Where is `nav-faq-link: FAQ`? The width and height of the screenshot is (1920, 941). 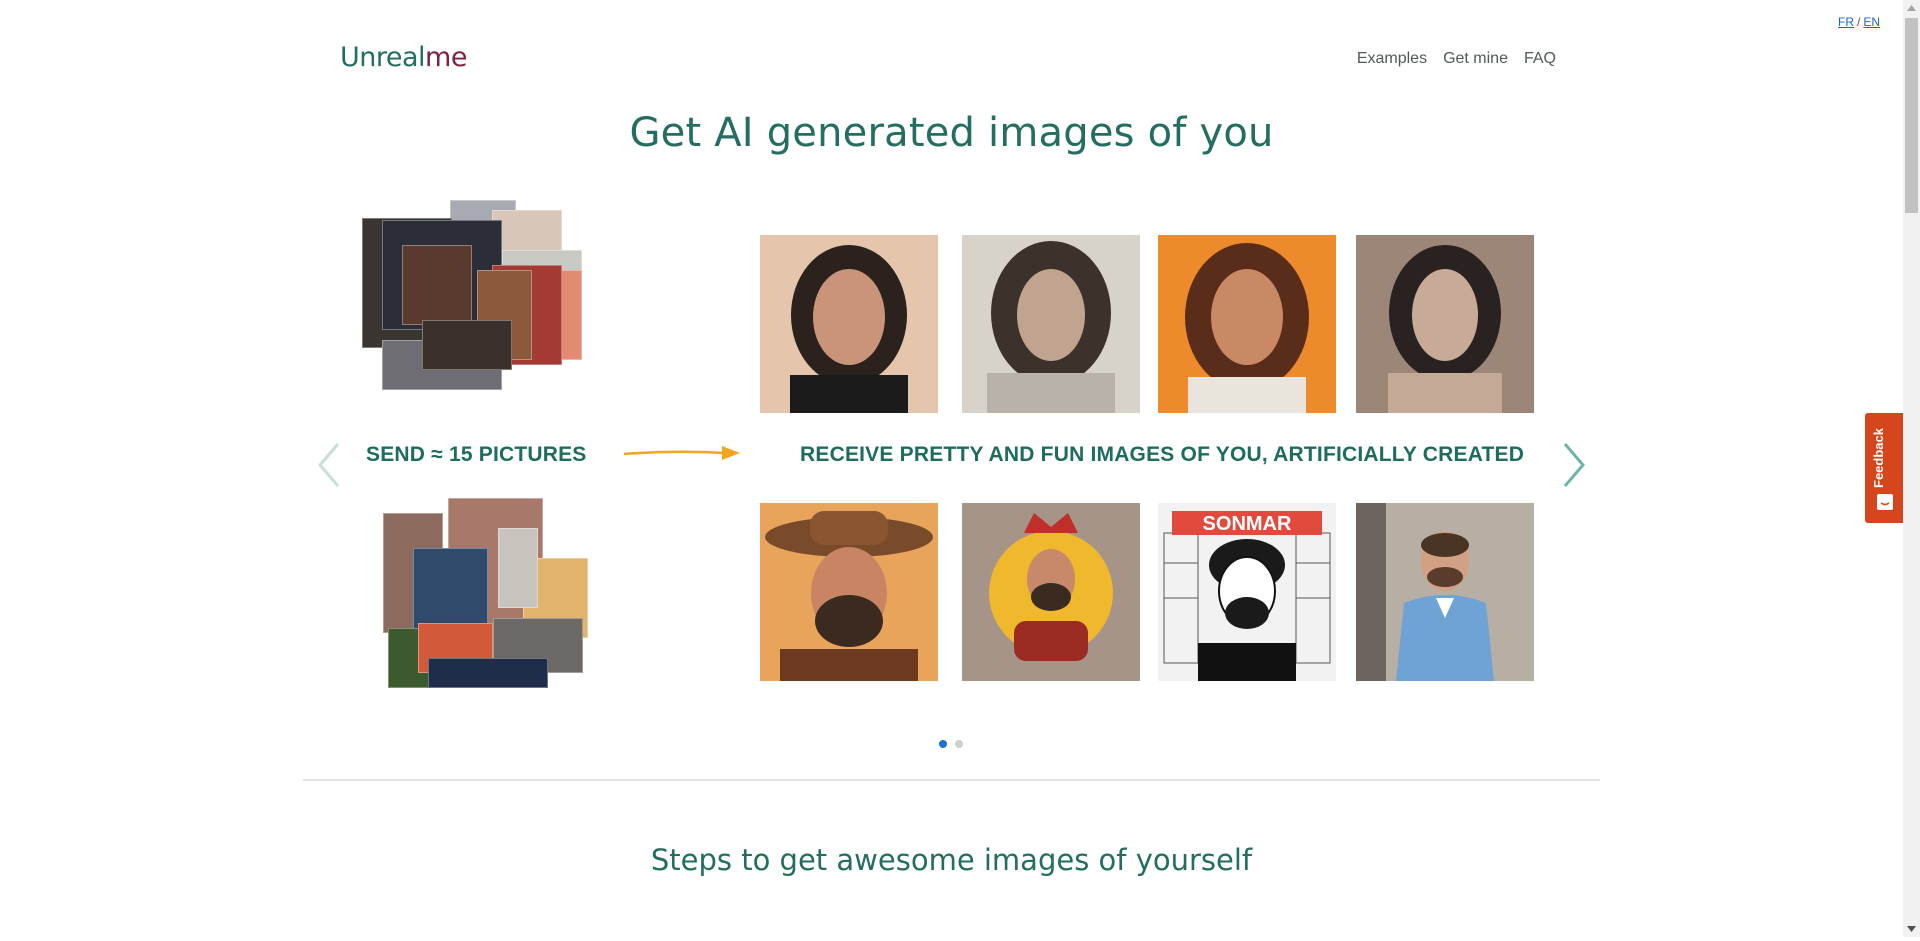
nav-faq-link: FAQ is located at coordinates (1540, 59).